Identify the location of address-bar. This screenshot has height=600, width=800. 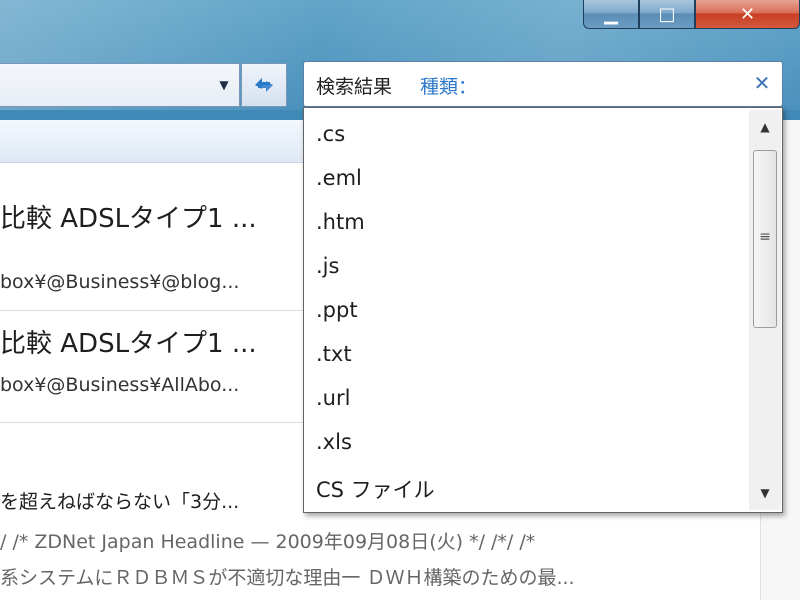
(120, 85).